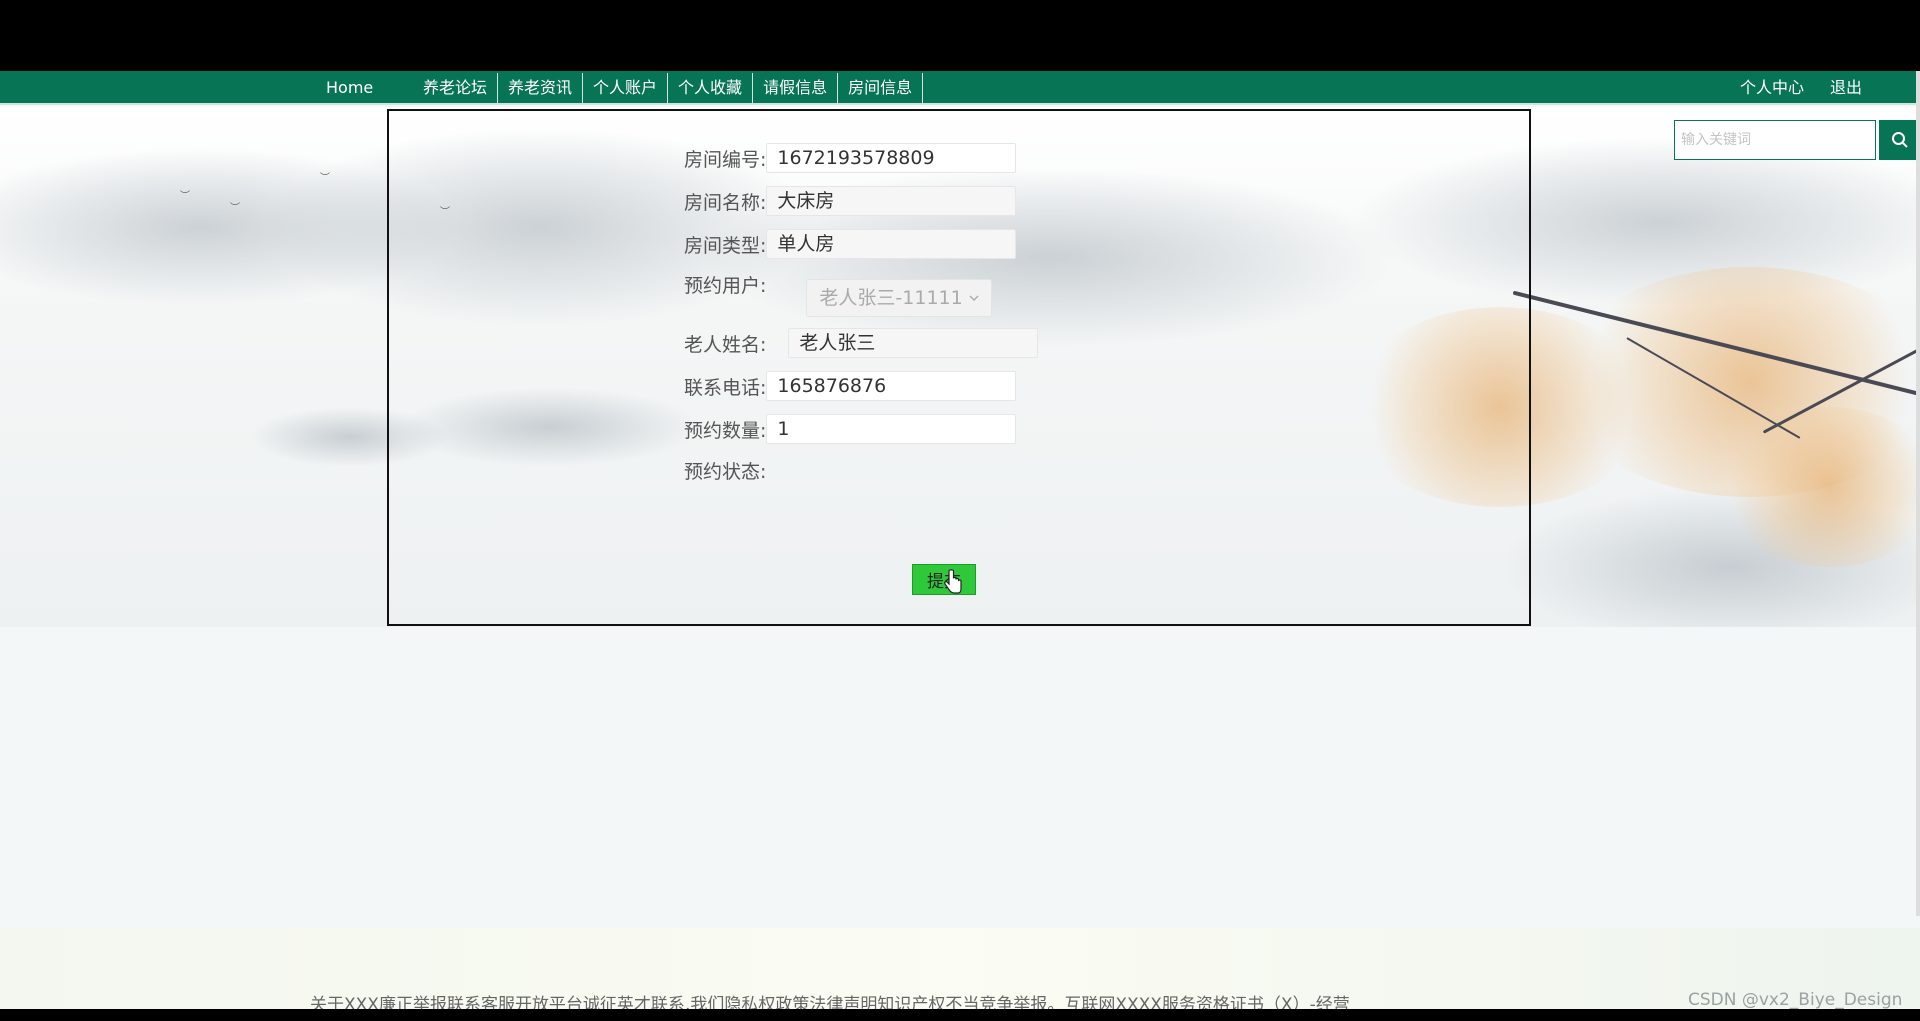  What do you see at coordinates (891, 158) in the screenshot?
I see `room-no-field: 1672193578809` at bounding box center [891, 158].